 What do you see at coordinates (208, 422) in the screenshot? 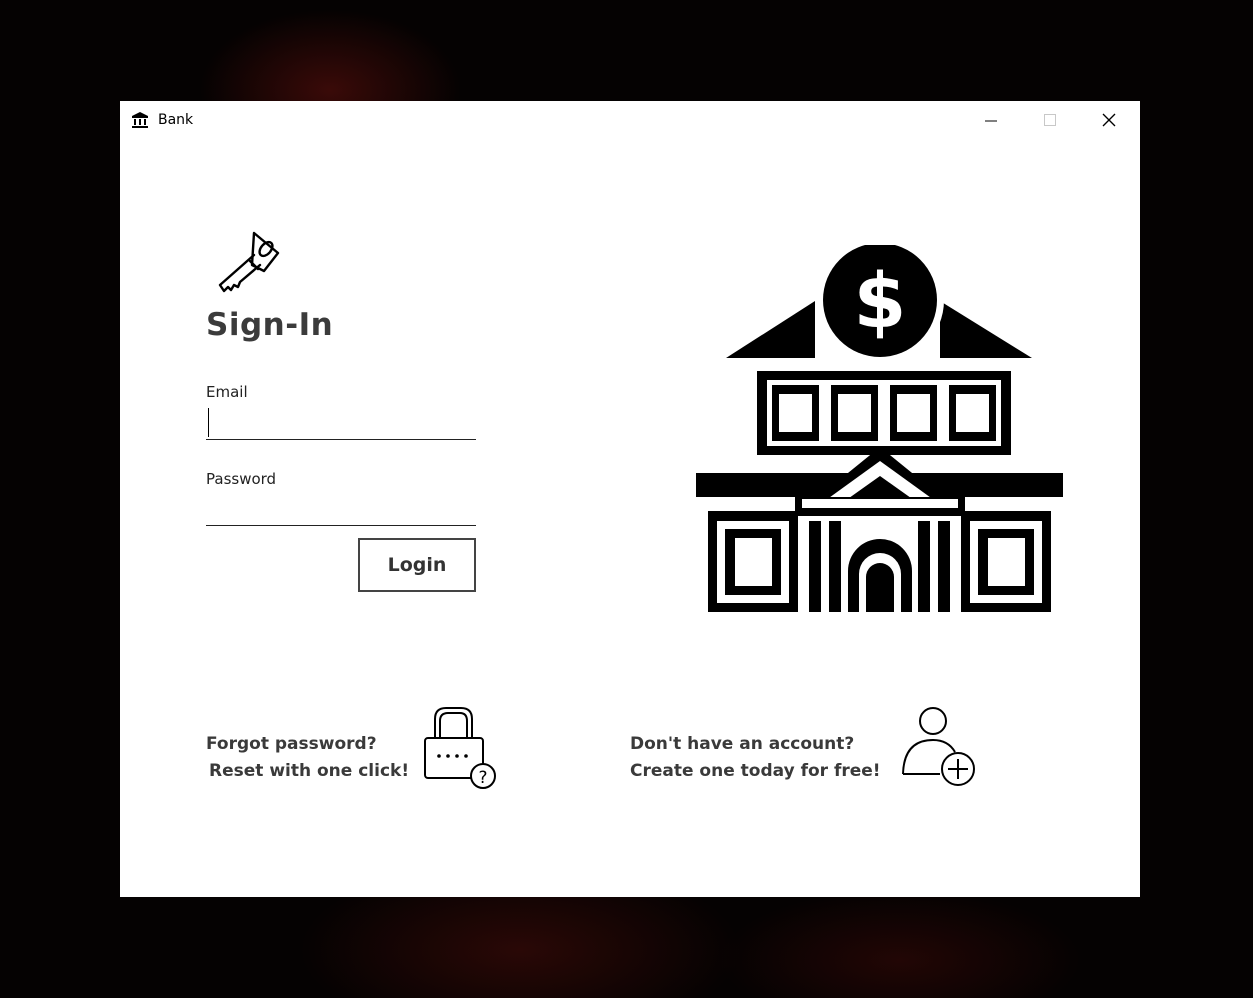
I see `text-caret` at bounding box center [208, 422].